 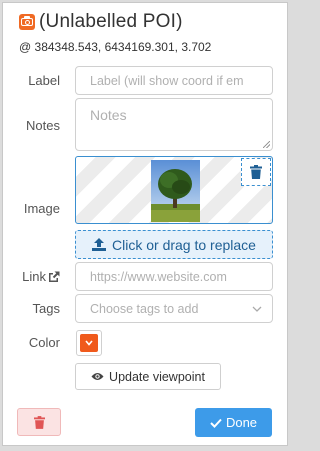 I want to click on resize-handle-icon, so click(x=266, y=144).